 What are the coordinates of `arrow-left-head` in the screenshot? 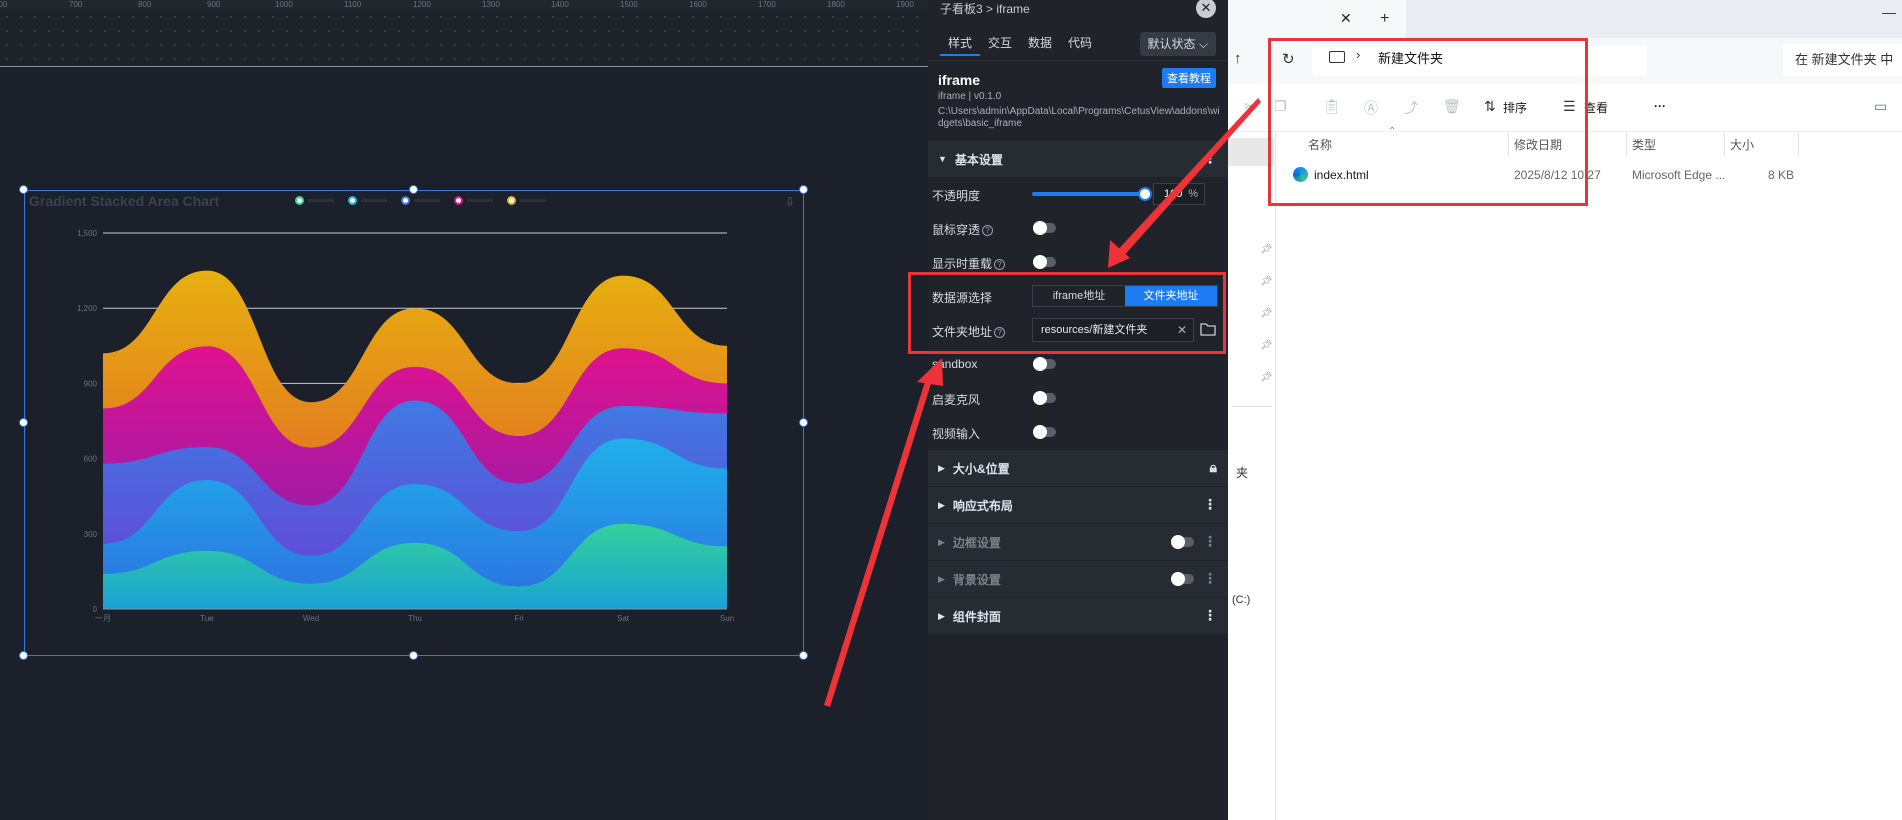 It's located at (930, 372).